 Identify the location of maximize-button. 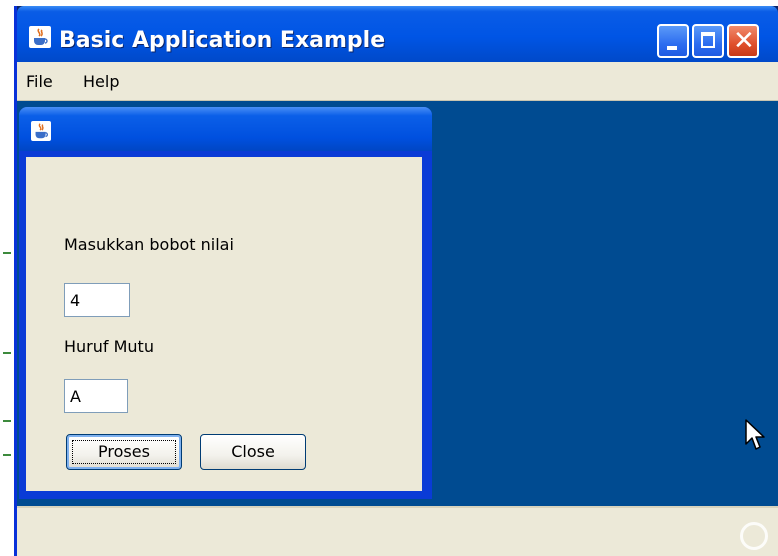
(708, 41).